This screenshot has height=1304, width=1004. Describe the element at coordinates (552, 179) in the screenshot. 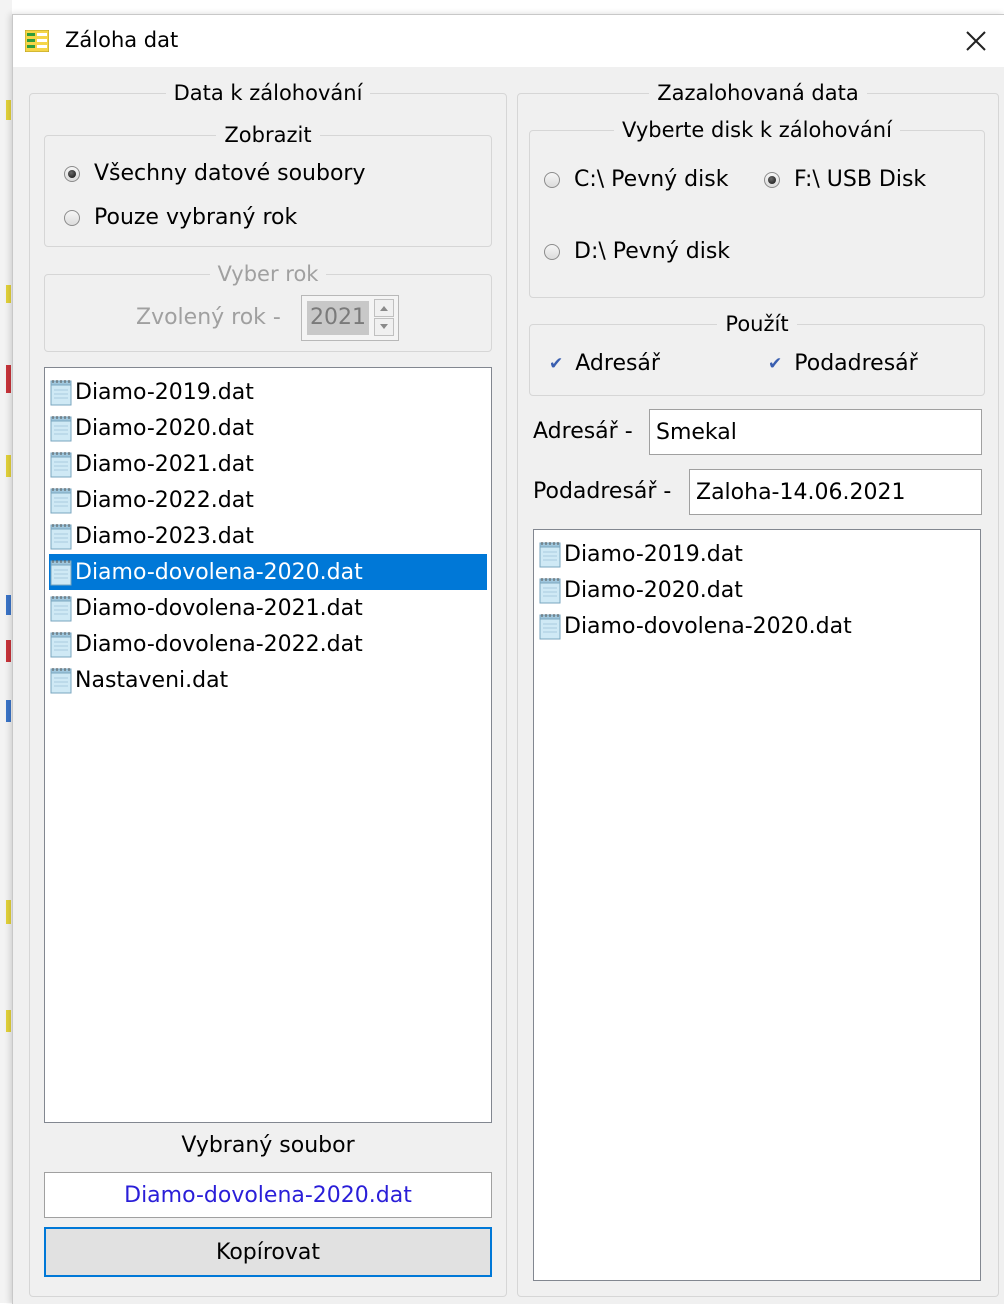

I see `radio-disk-c-indicator` at that location.